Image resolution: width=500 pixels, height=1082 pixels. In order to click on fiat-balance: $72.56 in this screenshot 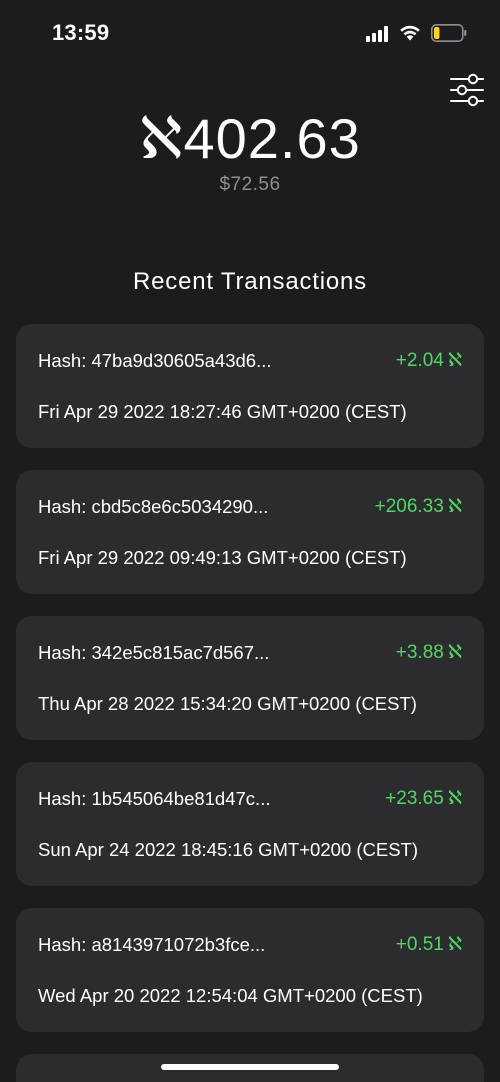, I will do `click(250, 184)`.